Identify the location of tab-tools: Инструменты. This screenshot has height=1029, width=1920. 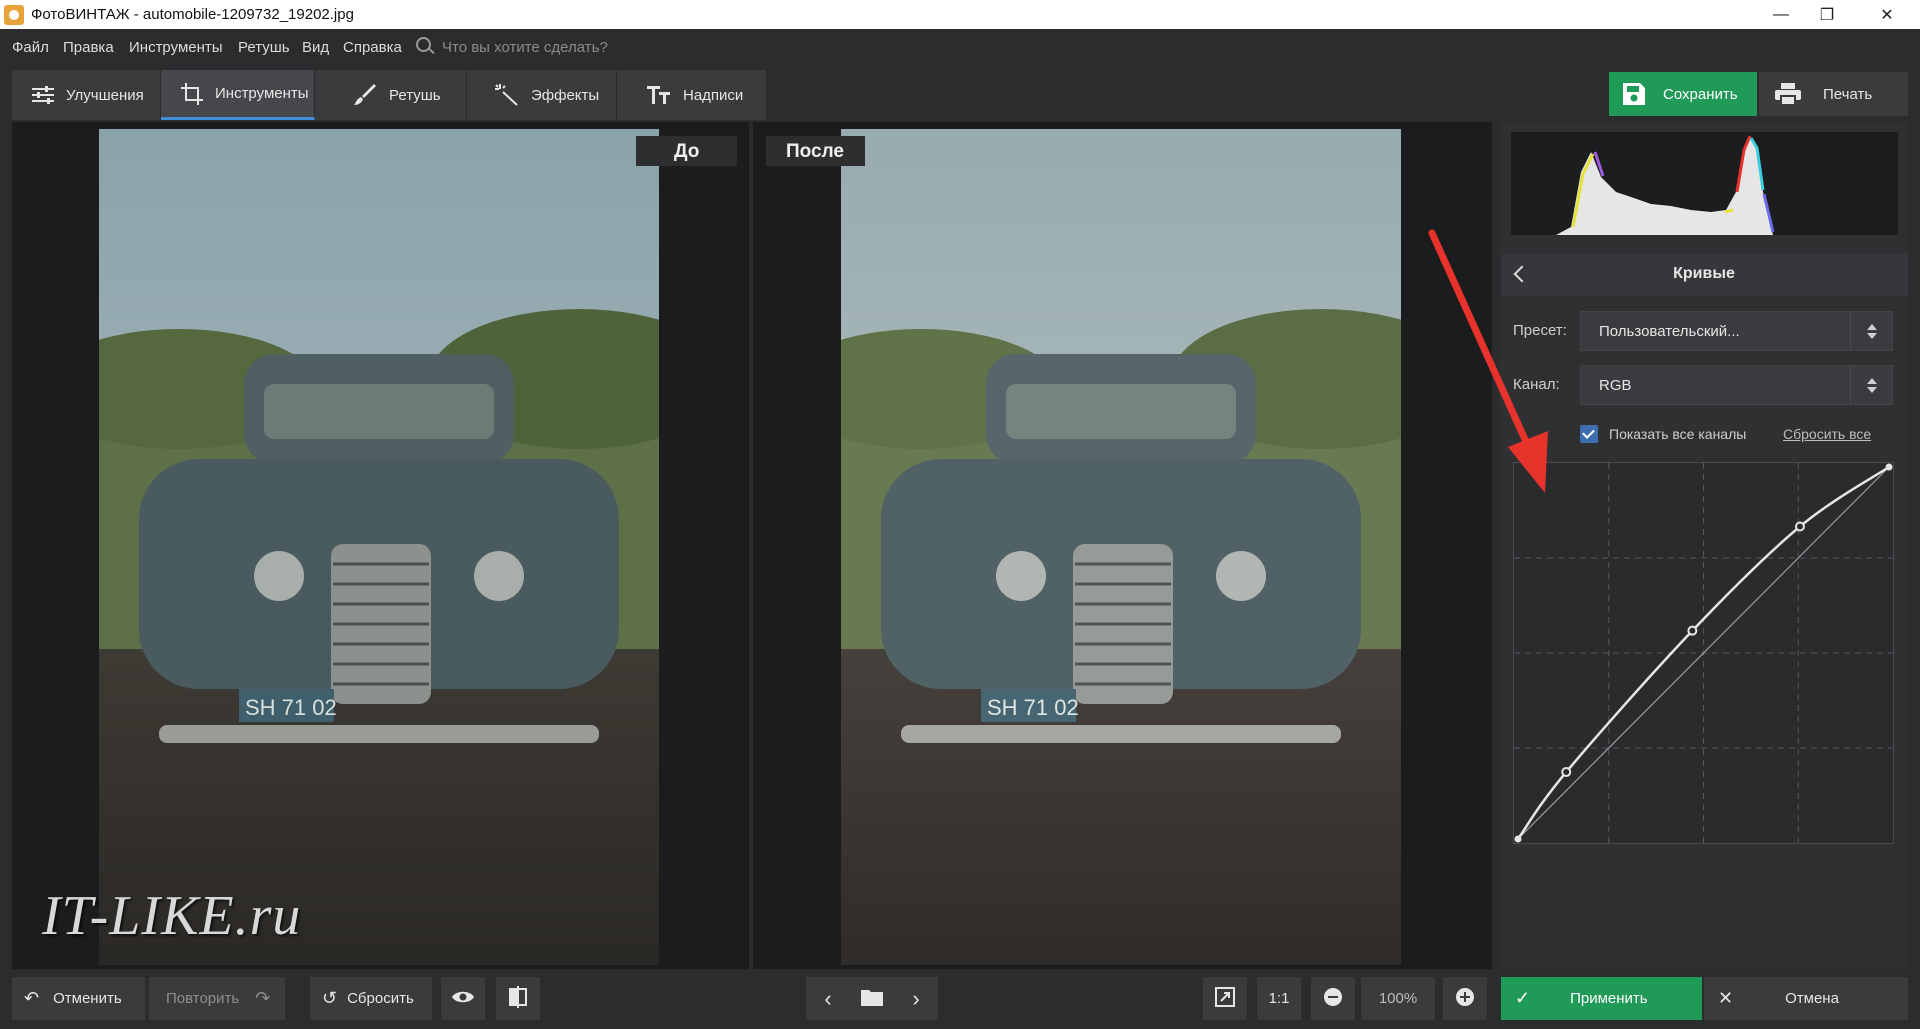
(238, 95).